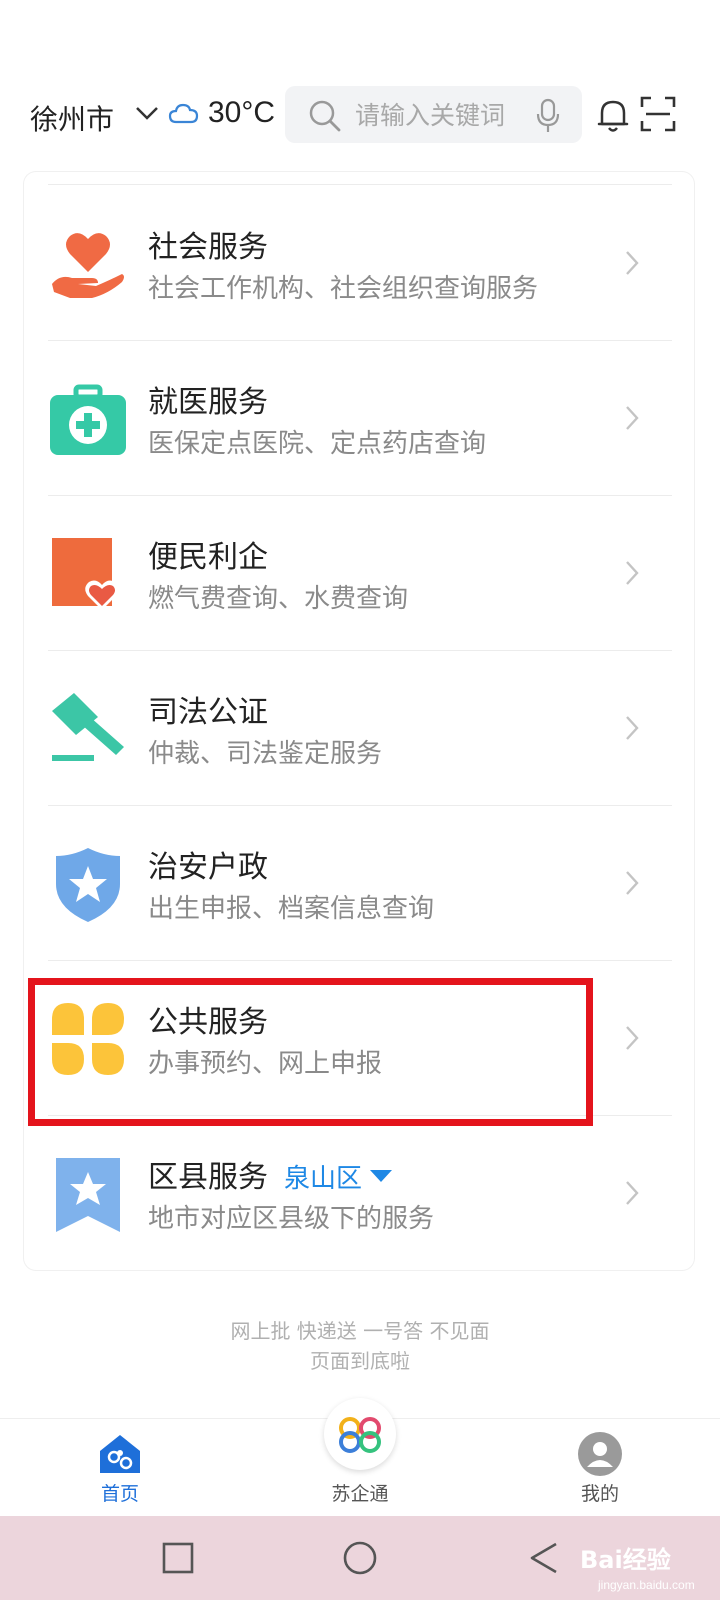 The height and width of the screenshot is (1600, 720). Describe the element at coordinates (88, 419) in the screenshot. I see `medical-kit-icon` at that location.